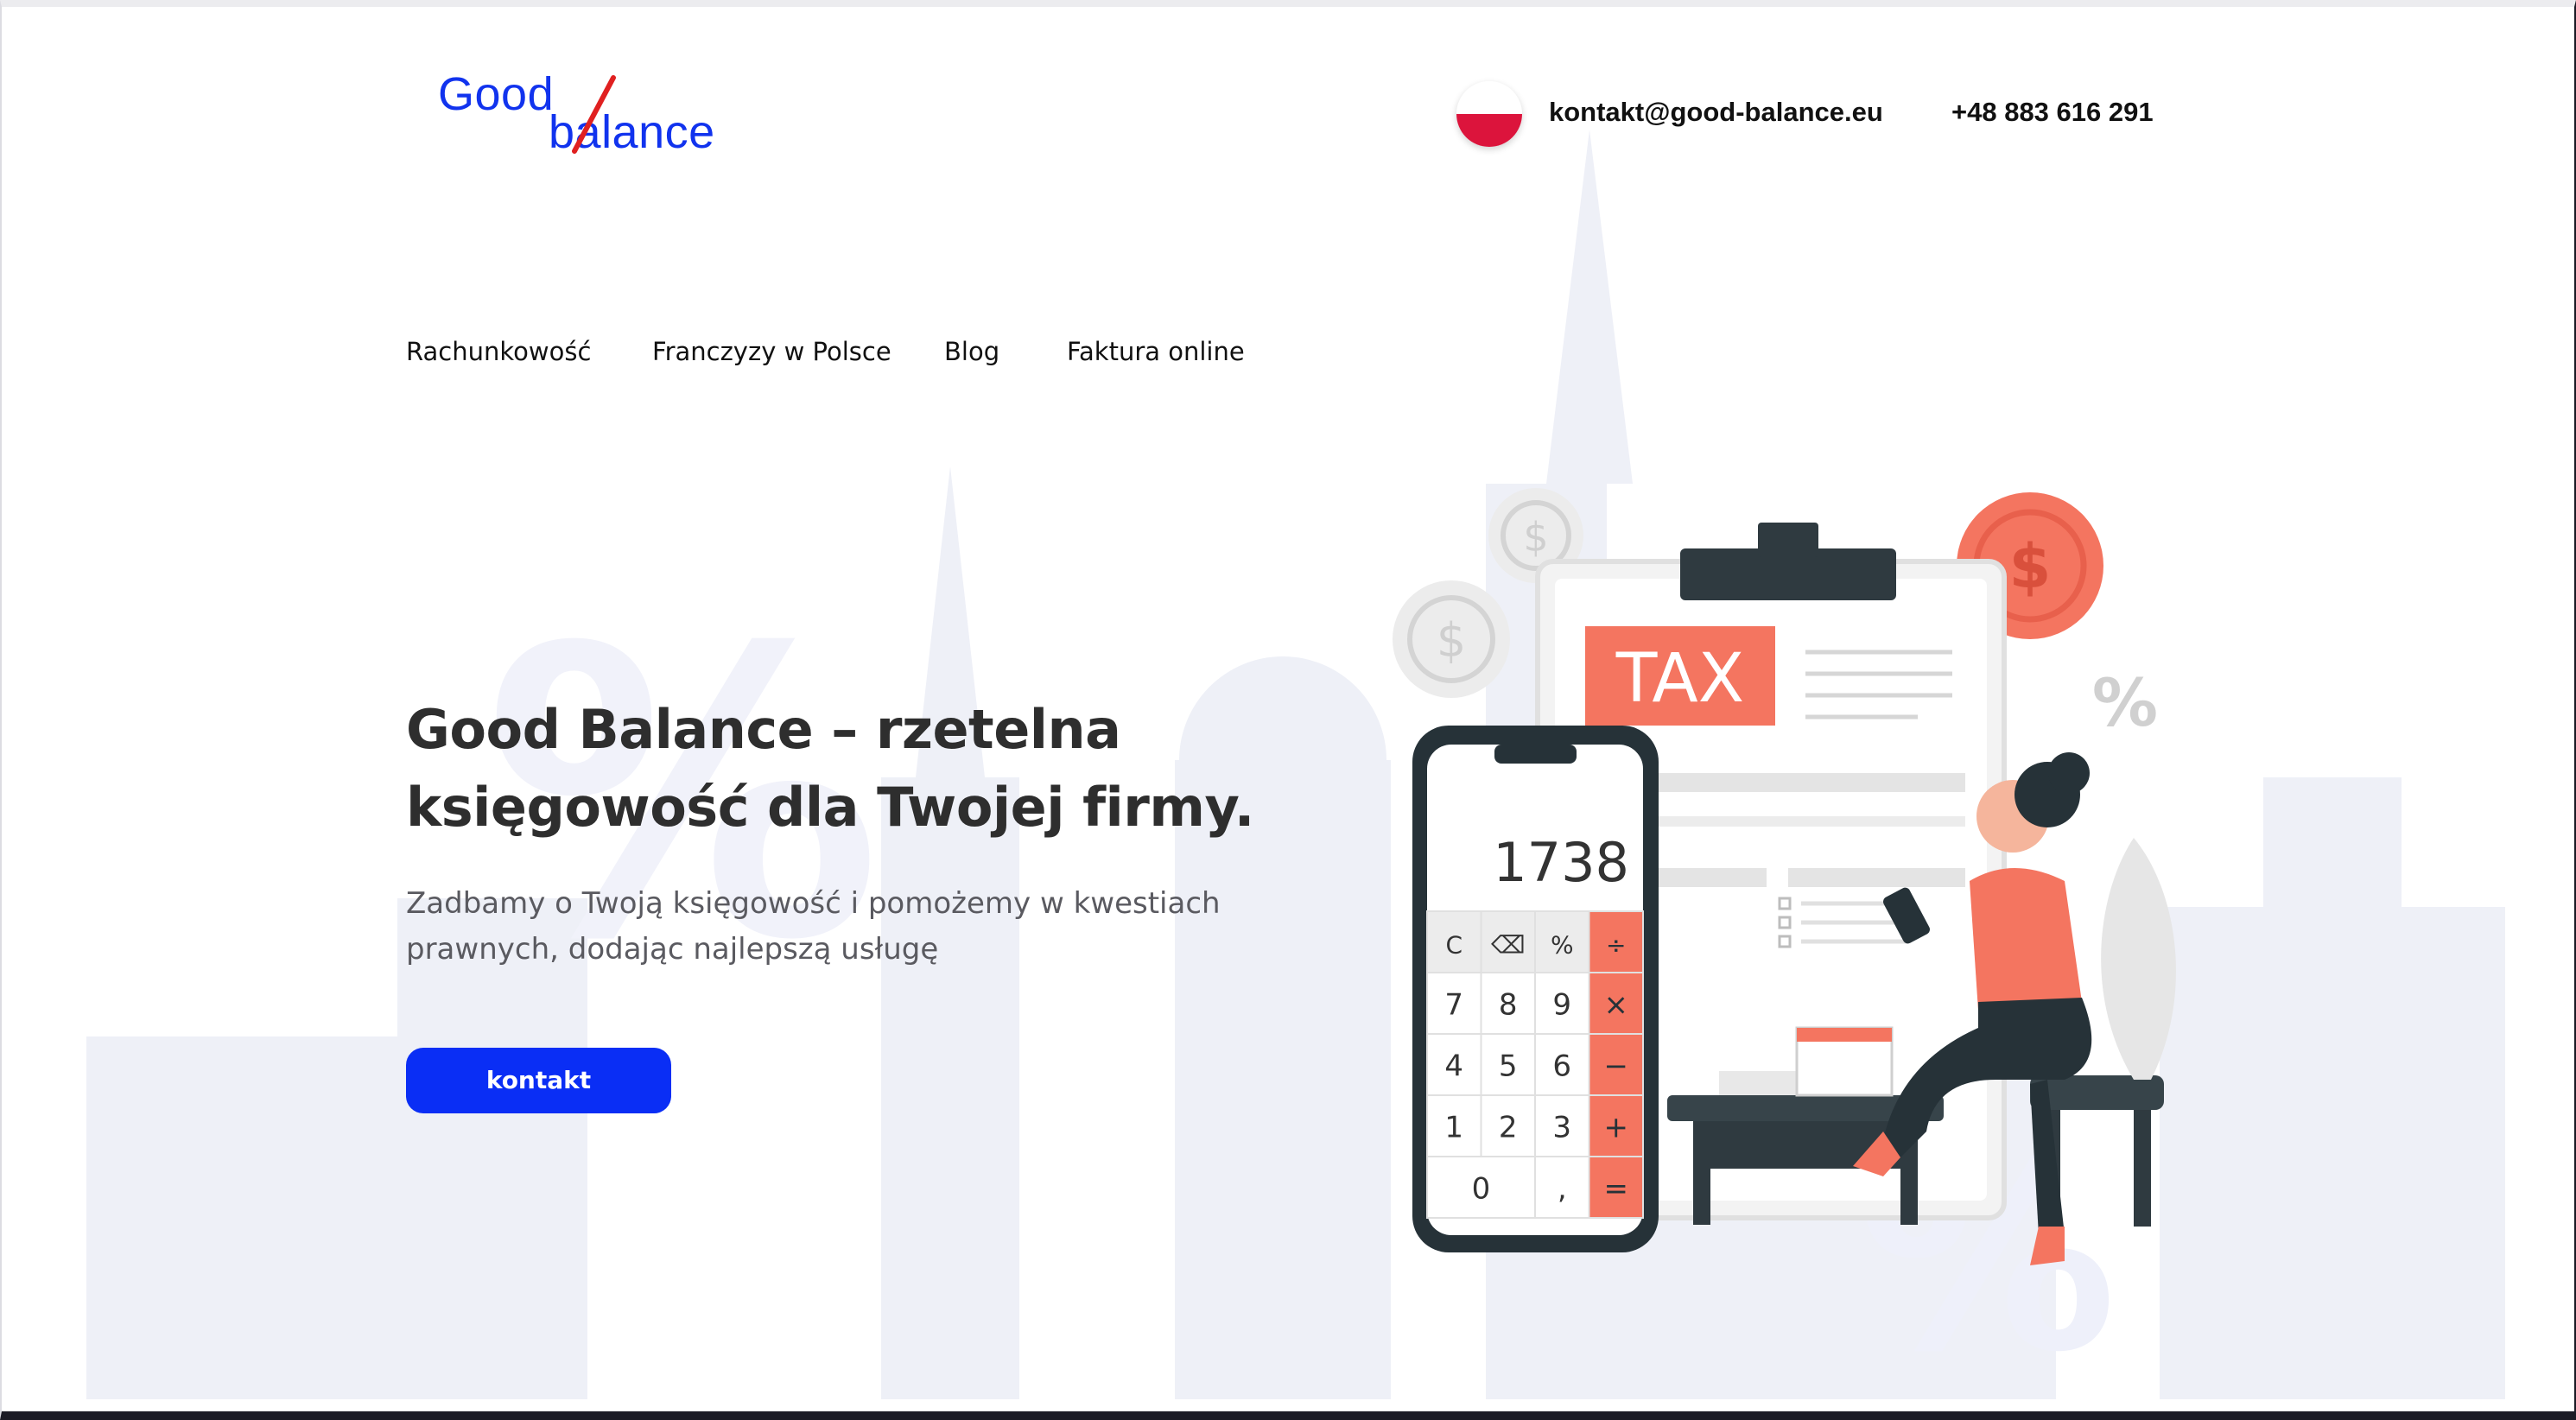 This screenshot has width=2576, height=1420. Describe the element at coordinates (1561, 1066) in the screenshot. I see `calculator-key-label: 6` at that location.